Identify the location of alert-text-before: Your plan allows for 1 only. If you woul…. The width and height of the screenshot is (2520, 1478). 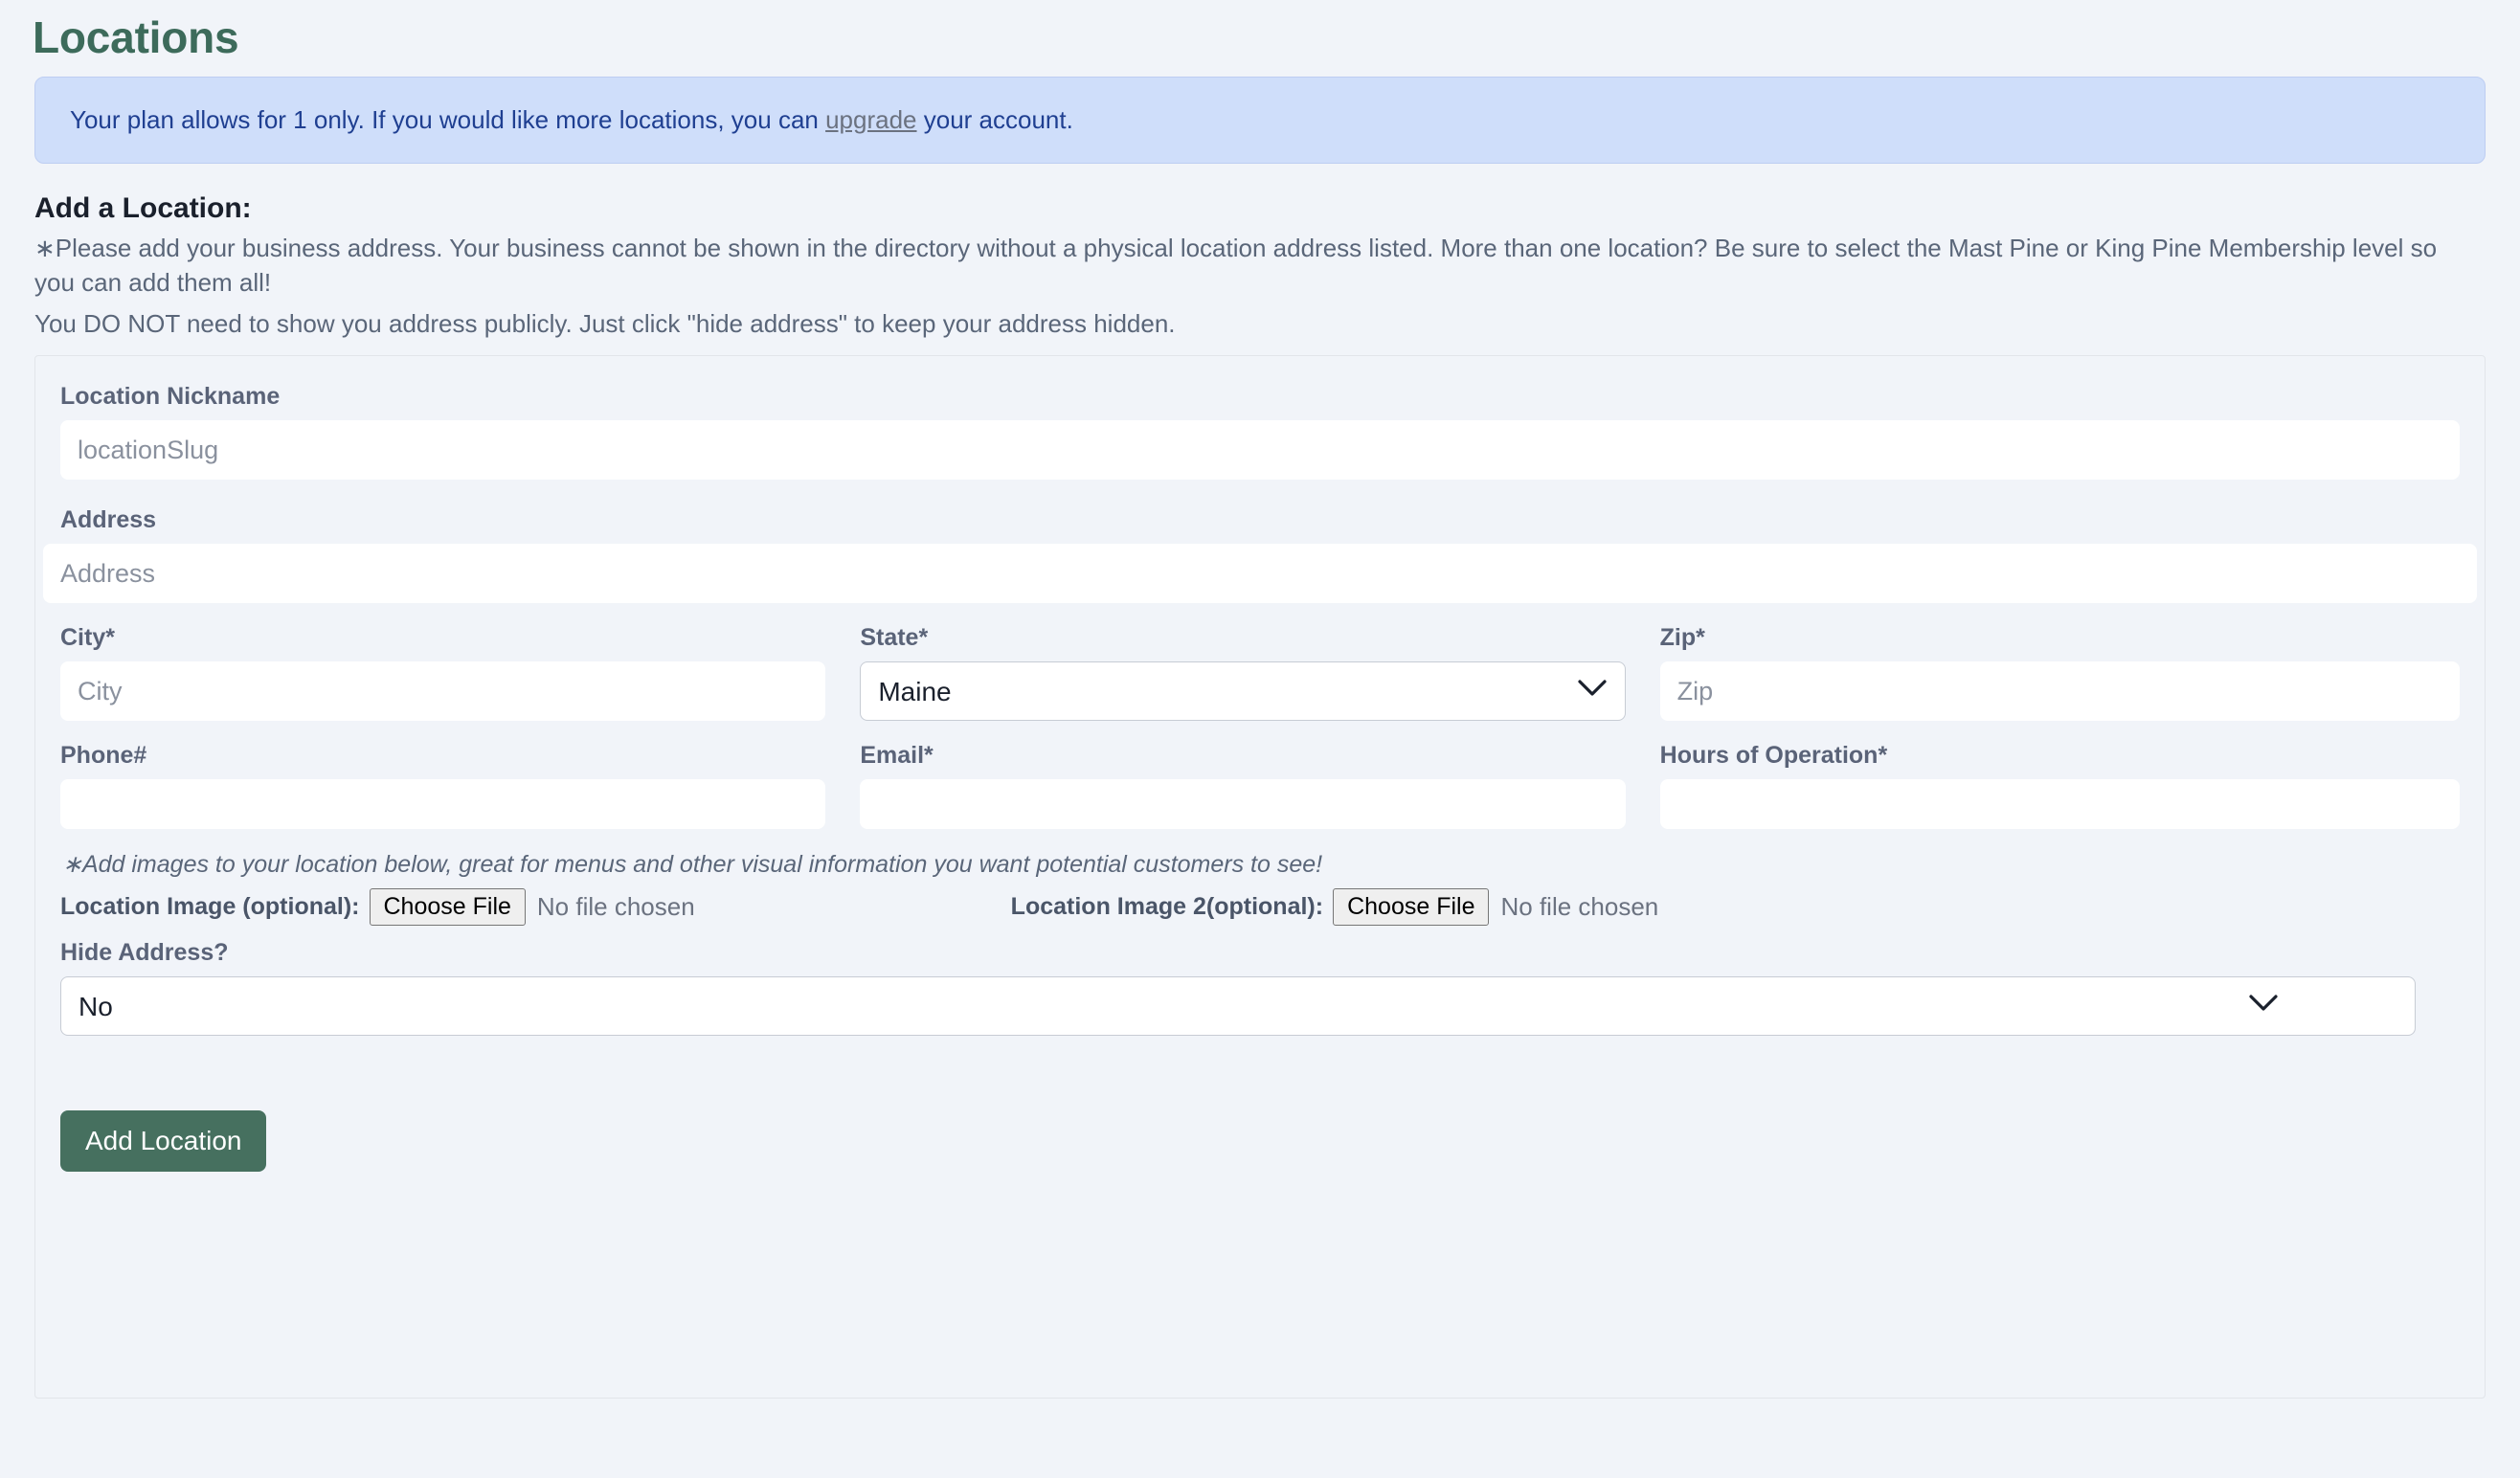
(448, 119).